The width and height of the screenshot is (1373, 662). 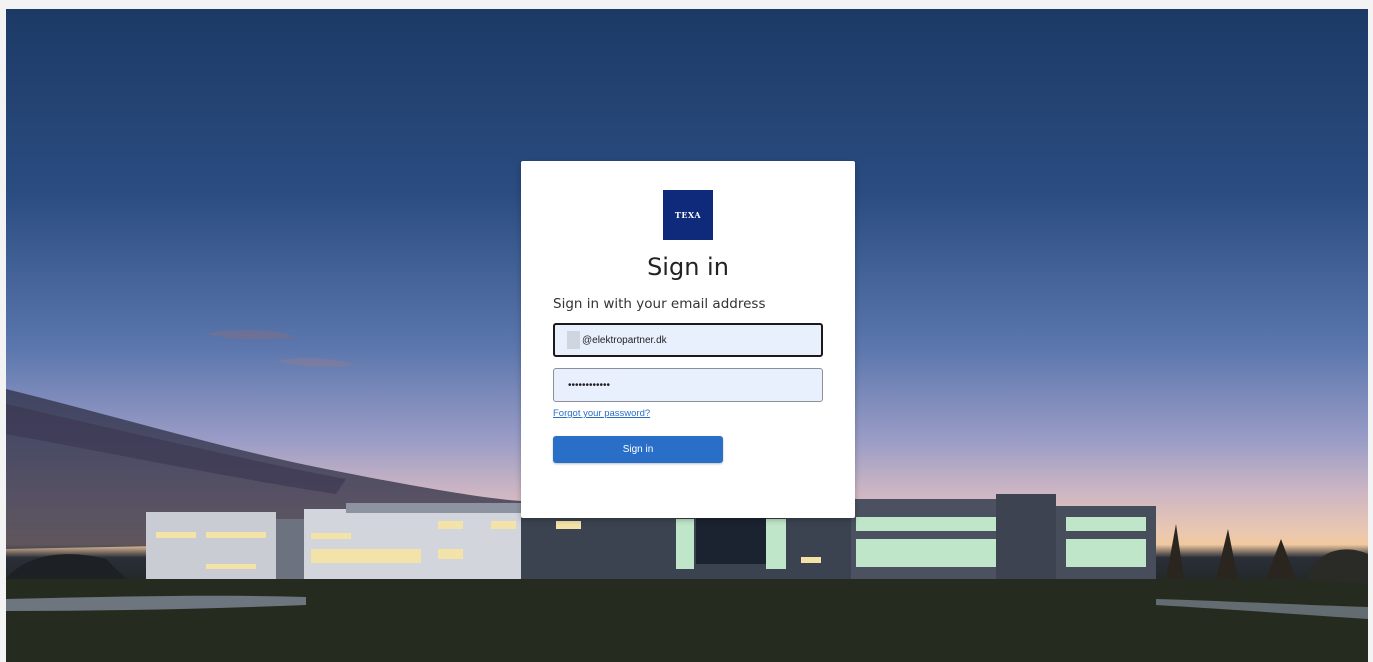 I want to click on texa-logo: TEXA, so click(x=688, y=215).